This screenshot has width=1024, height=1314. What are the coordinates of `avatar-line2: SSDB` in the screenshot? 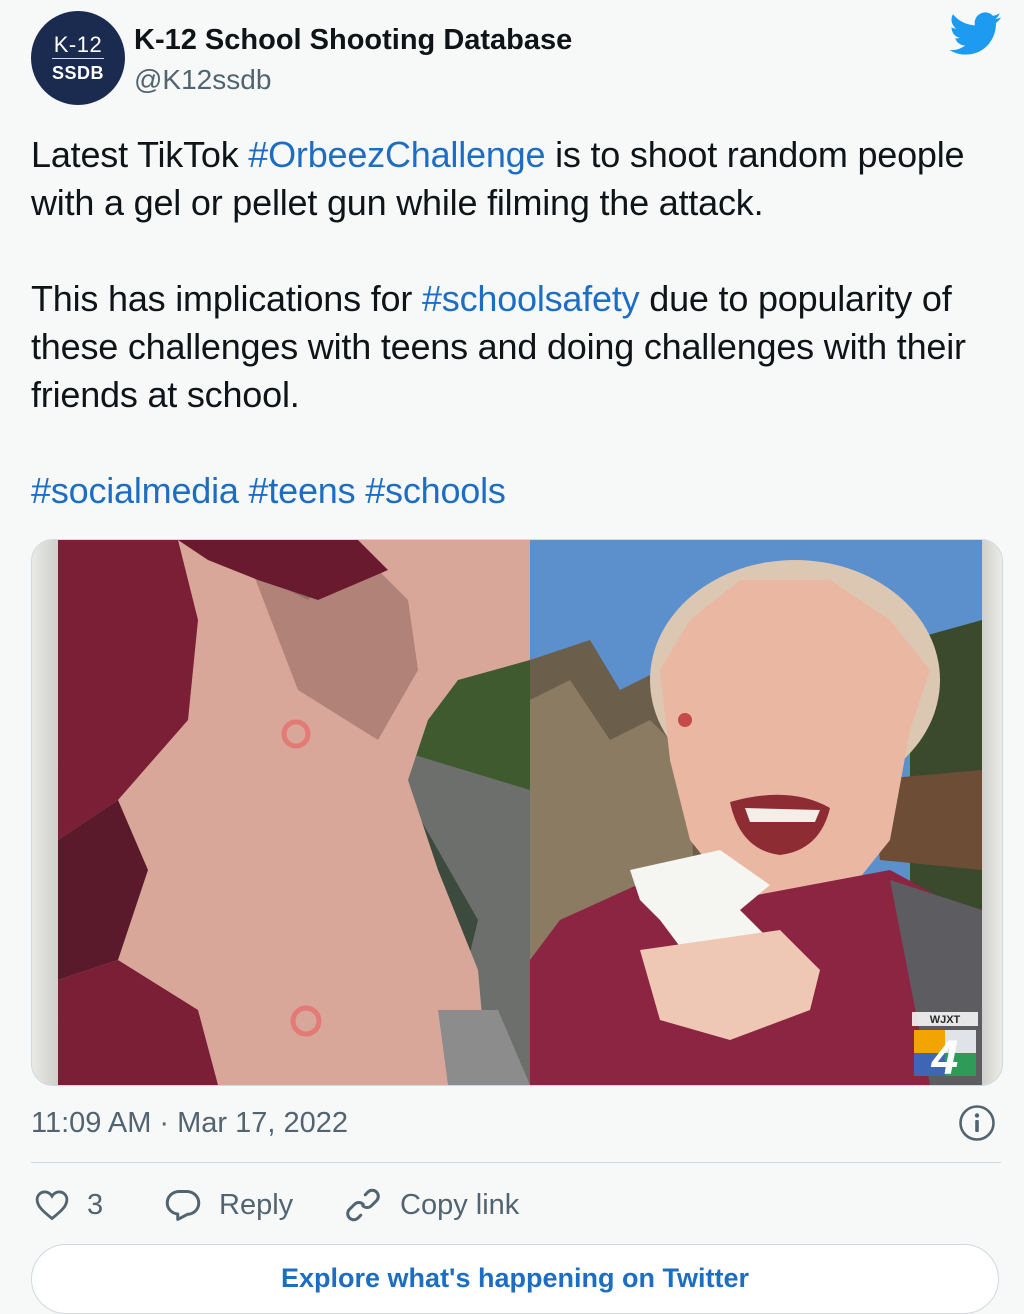 It's located at (77, 72).